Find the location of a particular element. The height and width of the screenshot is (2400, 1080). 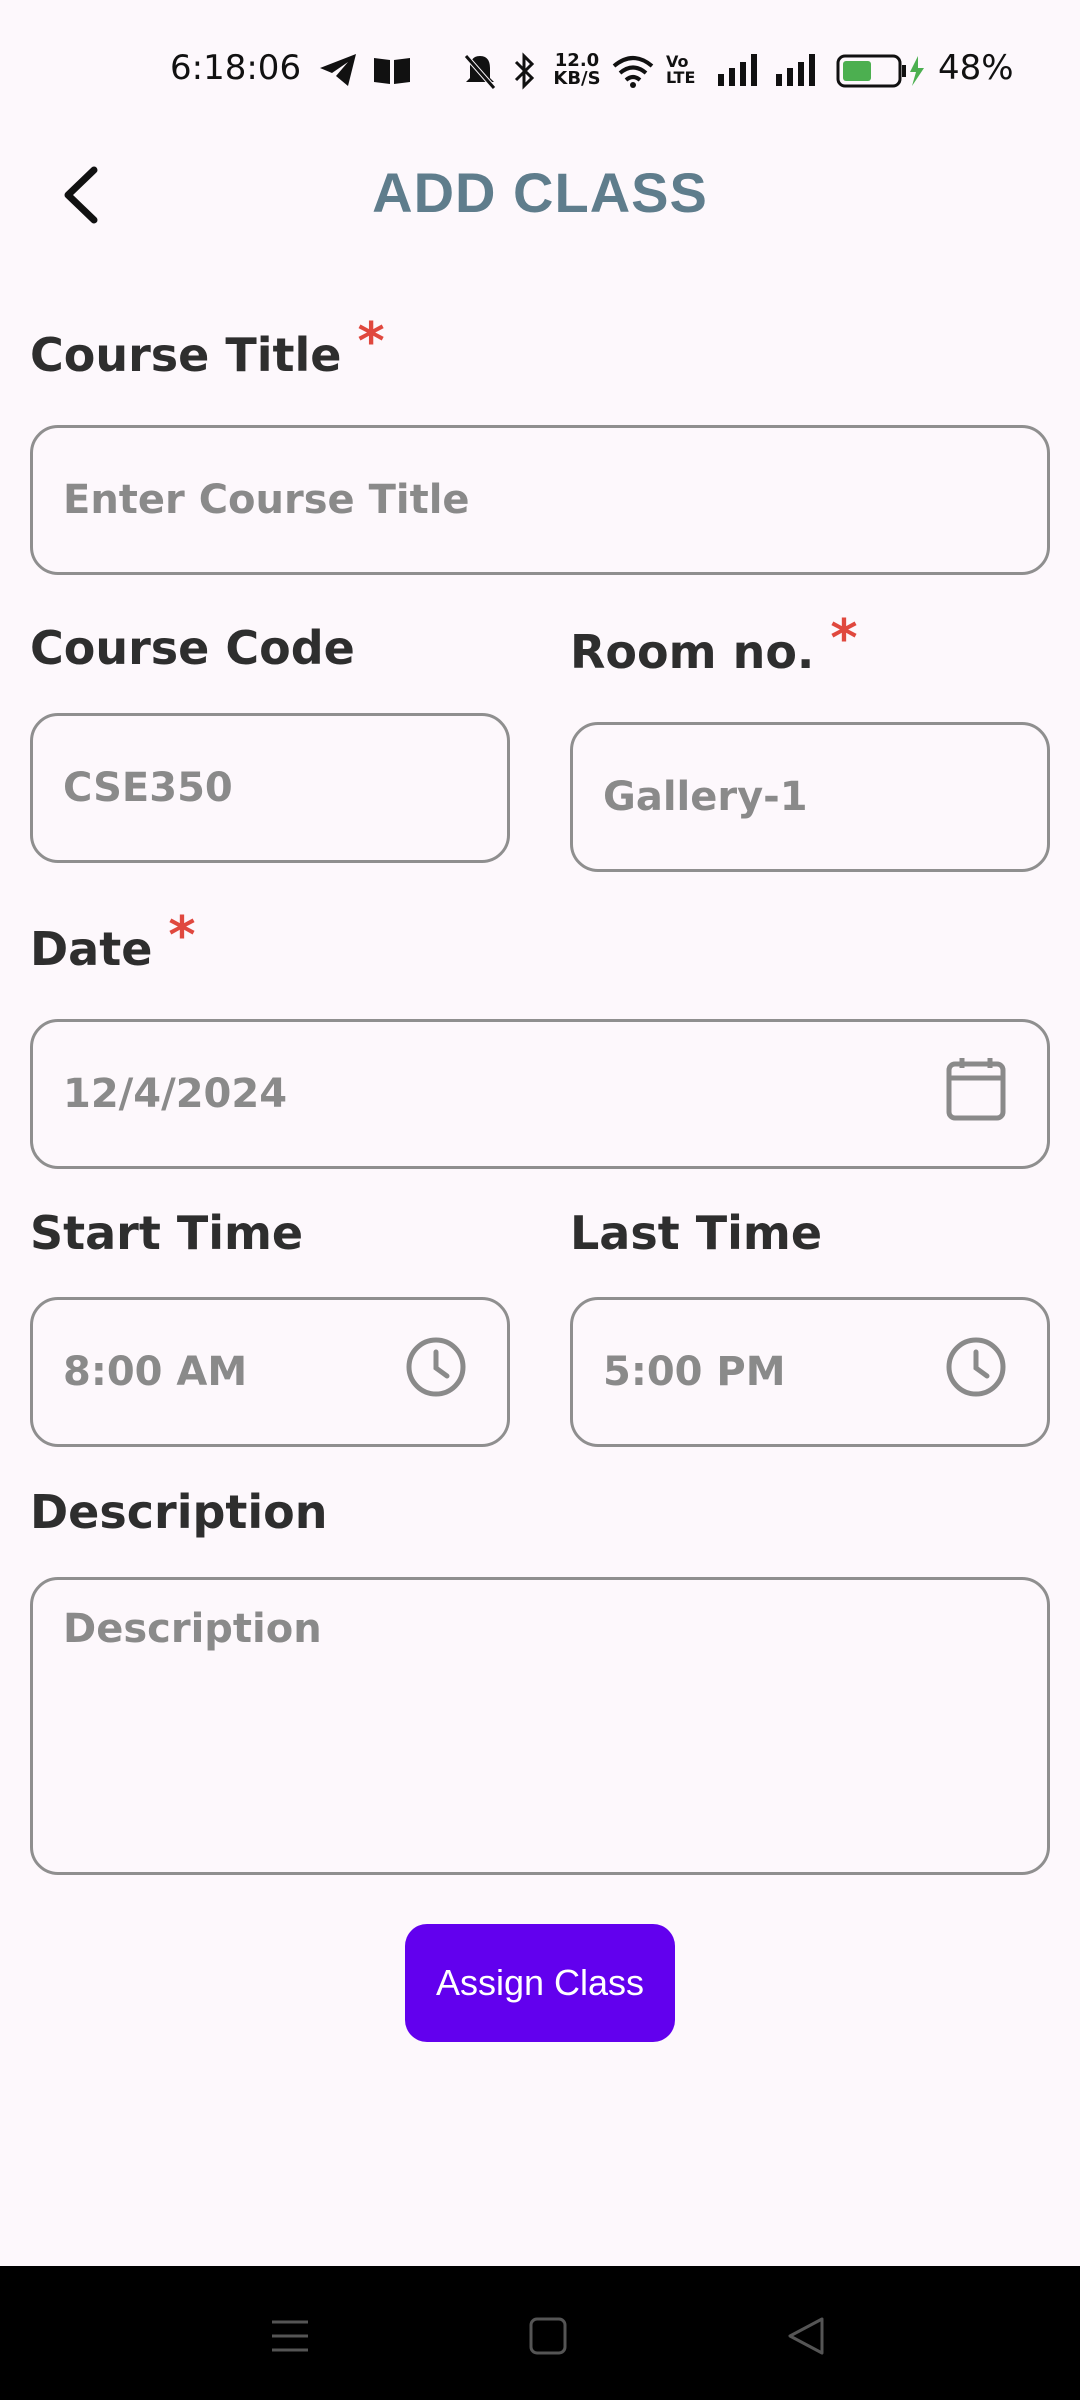

course-title-label: Course Title * is located at coordinates (207, 348).